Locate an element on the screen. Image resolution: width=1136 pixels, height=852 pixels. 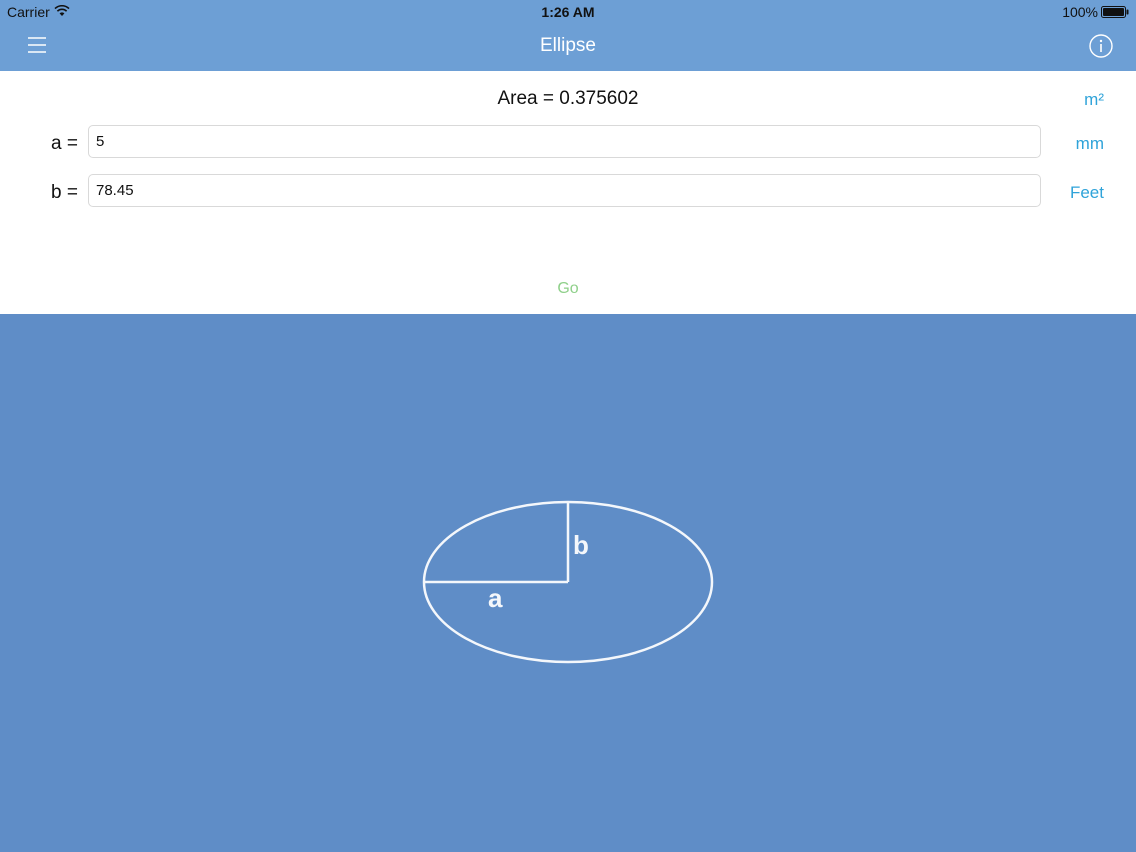
battery-icon is located at coordinates (1115, 13).